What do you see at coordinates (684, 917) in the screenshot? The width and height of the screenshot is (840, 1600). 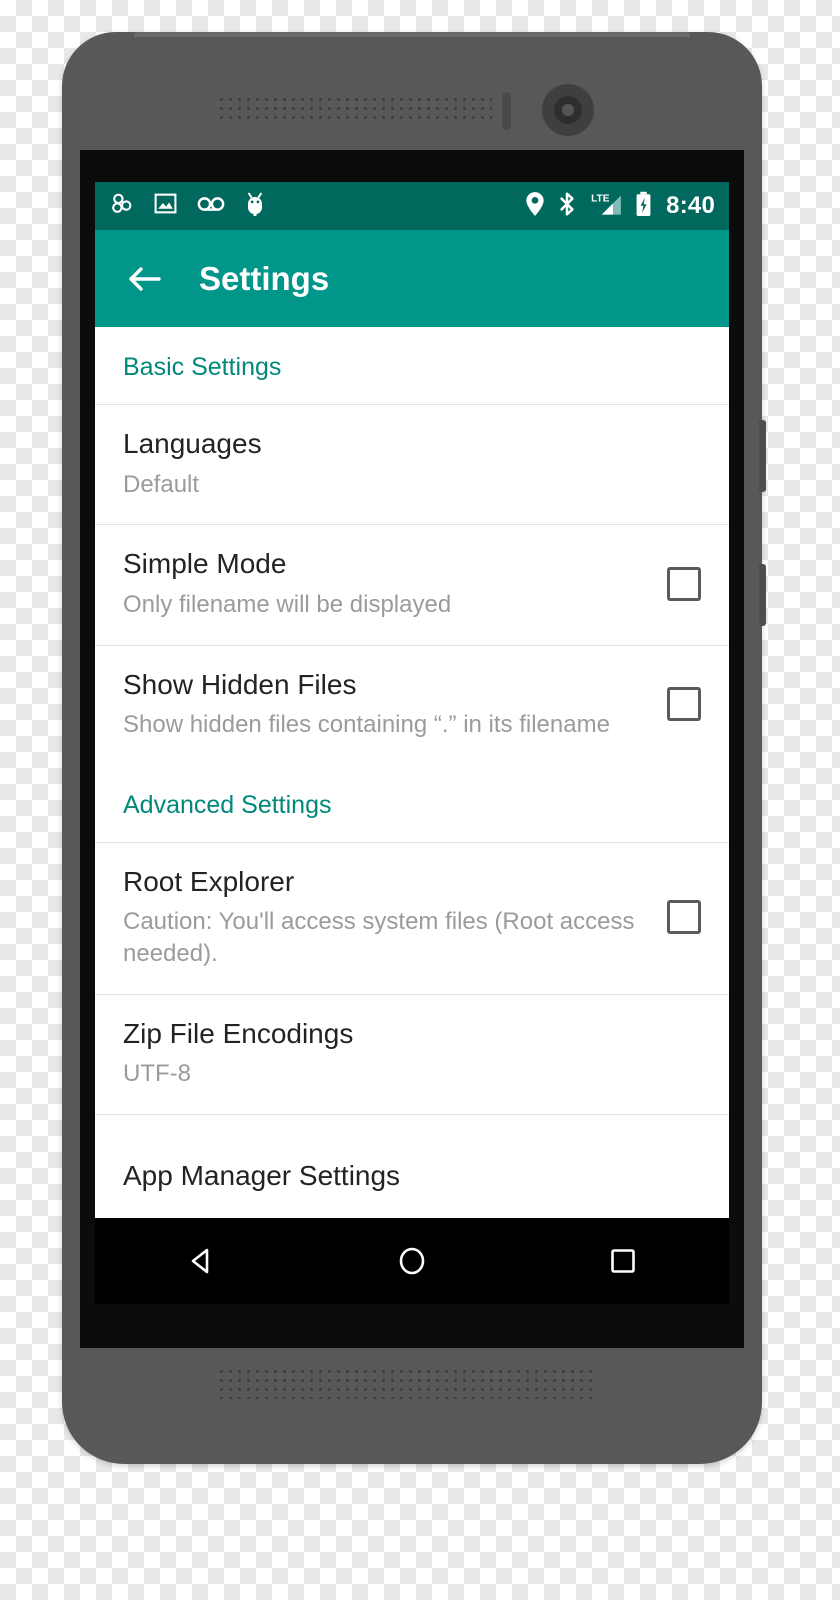 I see `checkbox-root-explorer` at bounding box center [684, 917].